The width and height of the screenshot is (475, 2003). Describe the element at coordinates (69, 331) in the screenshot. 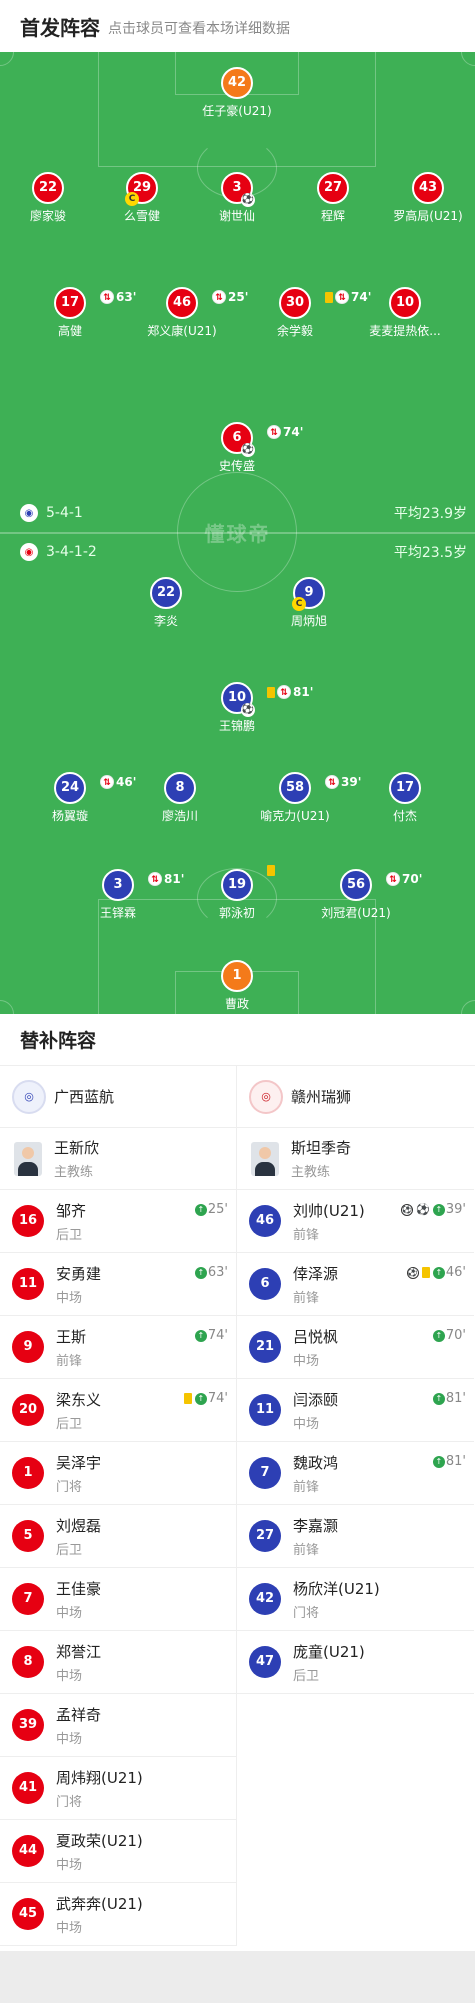

I see `player-name: 高健` at that location.